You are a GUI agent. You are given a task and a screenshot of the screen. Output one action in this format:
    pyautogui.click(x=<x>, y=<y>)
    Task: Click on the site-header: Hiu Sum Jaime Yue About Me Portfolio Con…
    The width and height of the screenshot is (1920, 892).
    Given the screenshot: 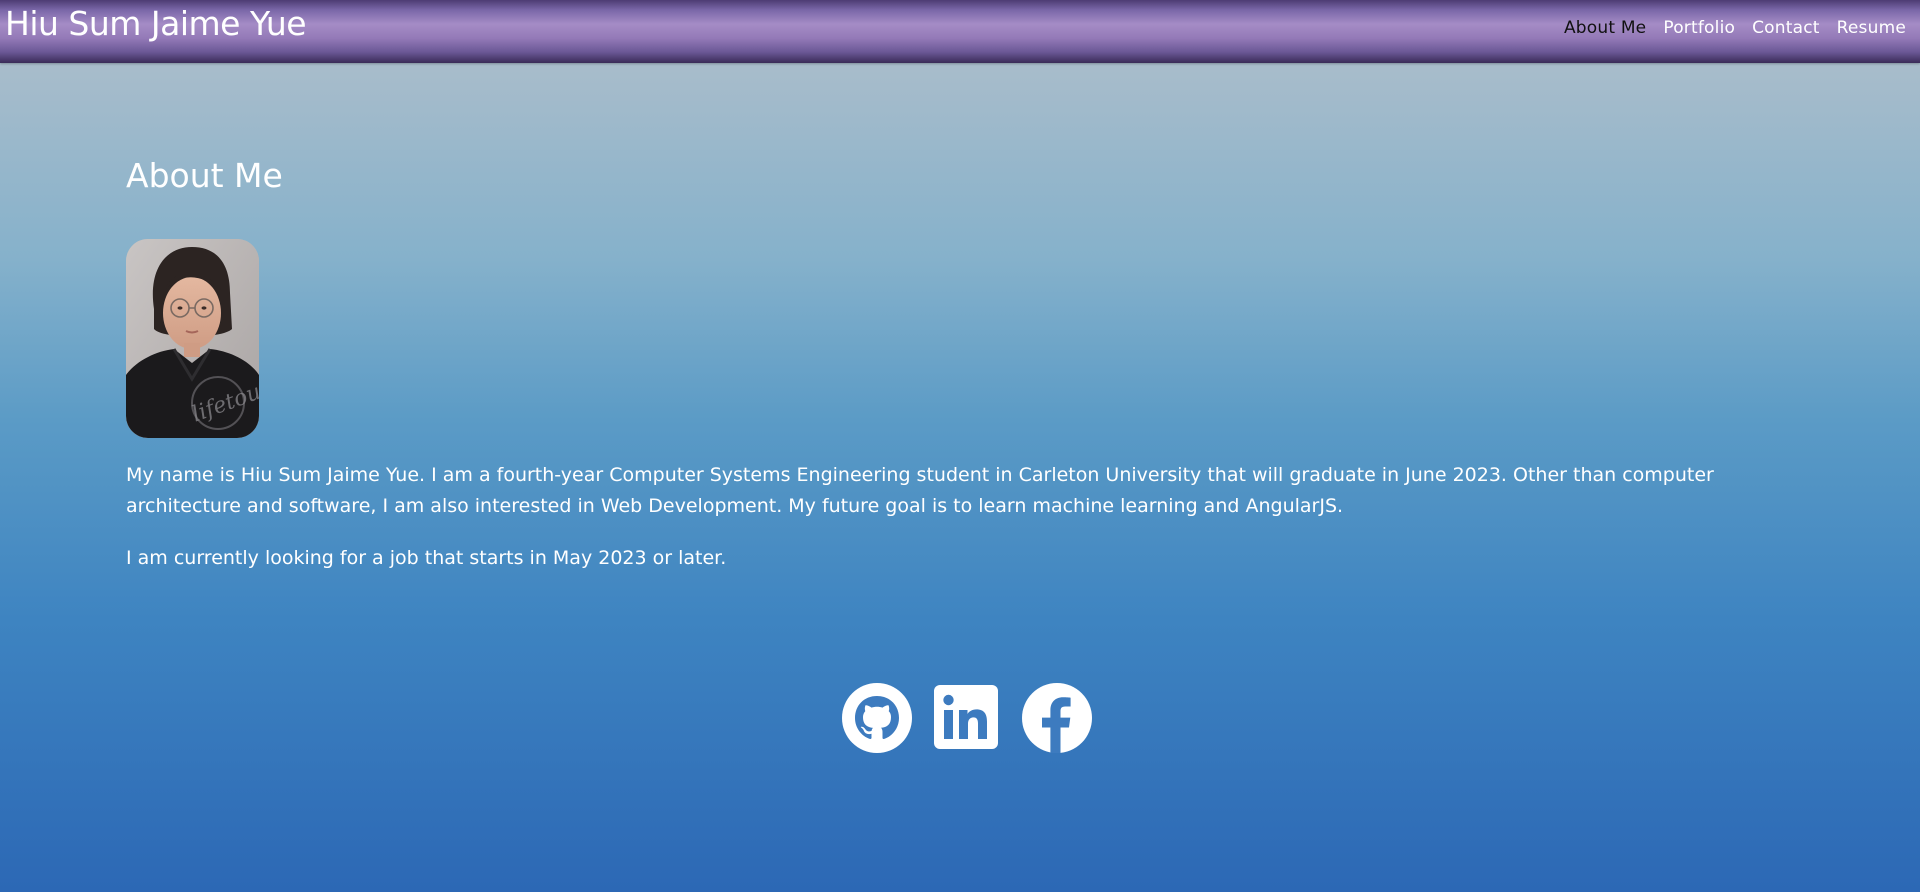 What is the action you would take?
    pyautogui.click(x=960, y=31)
    